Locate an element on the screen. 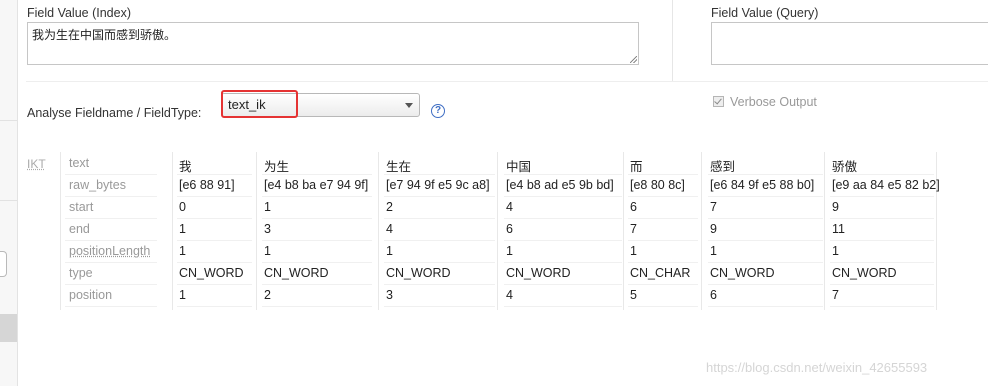  row-label-start: start is located at coordinates (81, 207).